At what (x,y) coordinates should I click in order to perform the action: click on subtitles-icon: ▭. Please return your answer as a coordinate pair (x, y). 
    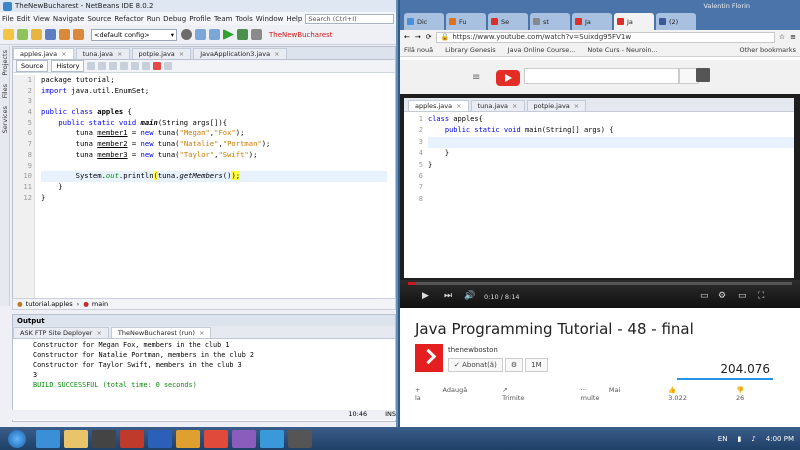
    Looking at the image, I should click on (704, 296).